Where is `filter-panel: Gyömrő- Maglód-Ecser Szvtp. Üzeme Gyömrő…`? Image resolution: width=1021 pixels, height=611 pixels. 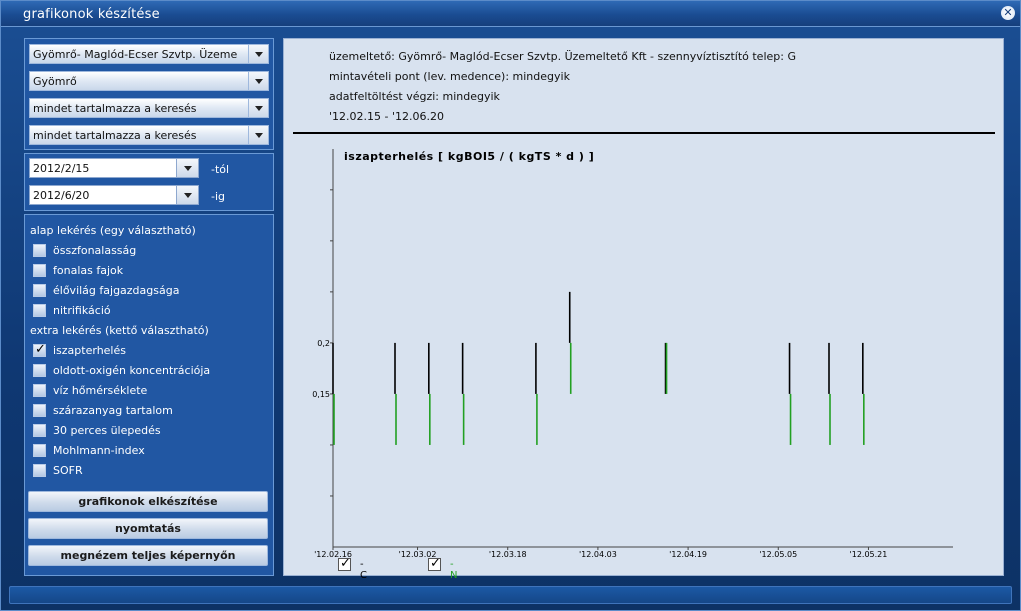 filter-panel: Gyömrő- Maglód-Ecser Szvtp. Üzeme Gyömrő… is located at coordinates (149, 94).